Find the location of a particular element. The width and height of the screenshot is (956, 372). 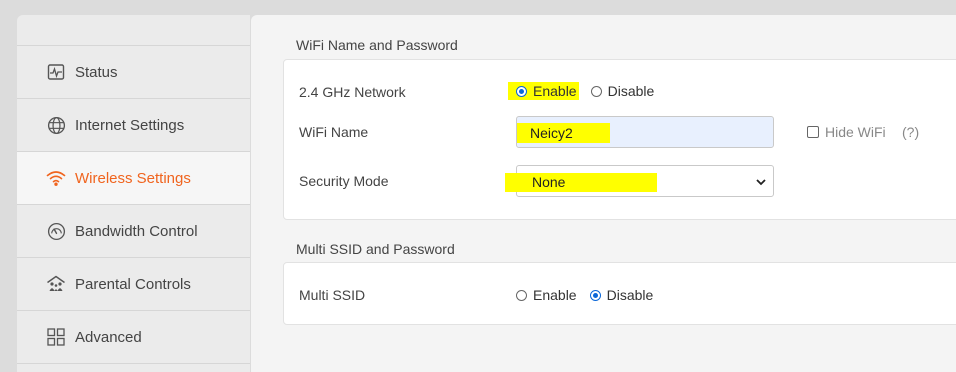

security-mode-label: Security Mode is located at coordinates (344, 181).